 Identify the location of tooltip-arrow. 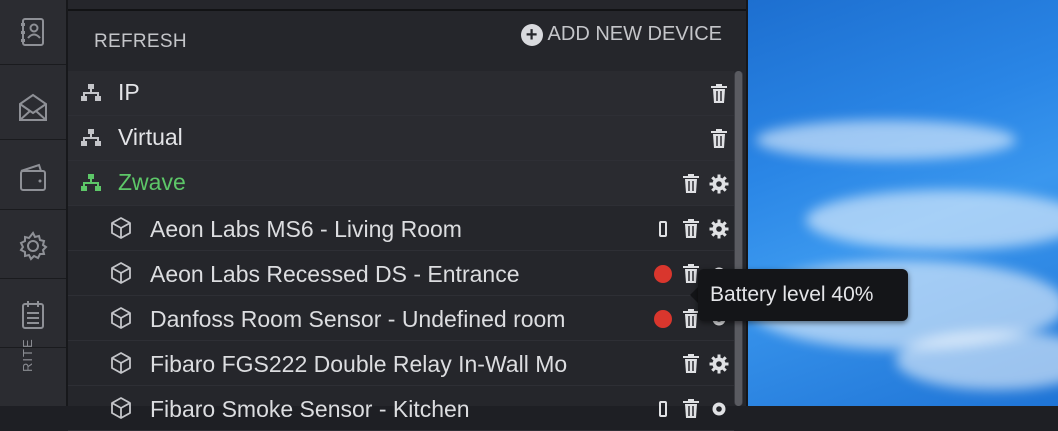
(694, 295).